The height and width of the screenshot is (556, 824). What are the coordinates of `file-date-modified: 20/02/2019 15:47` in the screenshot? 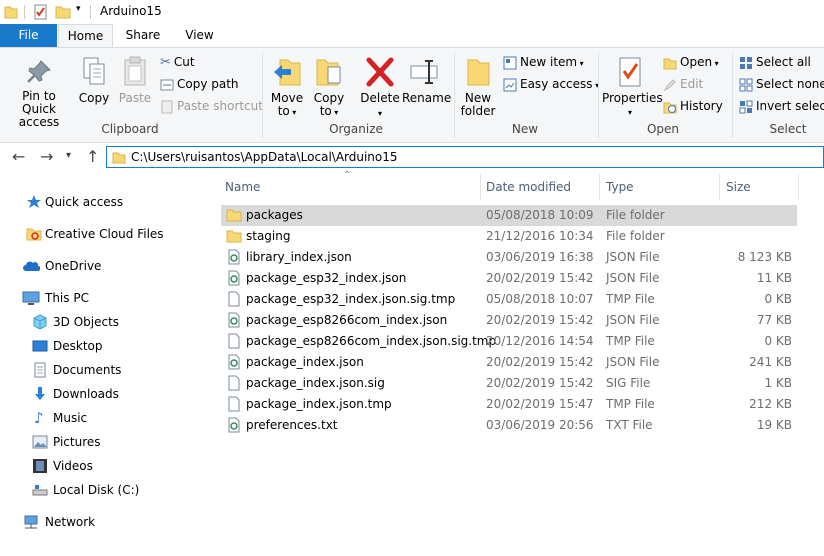 It's located at (540, 404).